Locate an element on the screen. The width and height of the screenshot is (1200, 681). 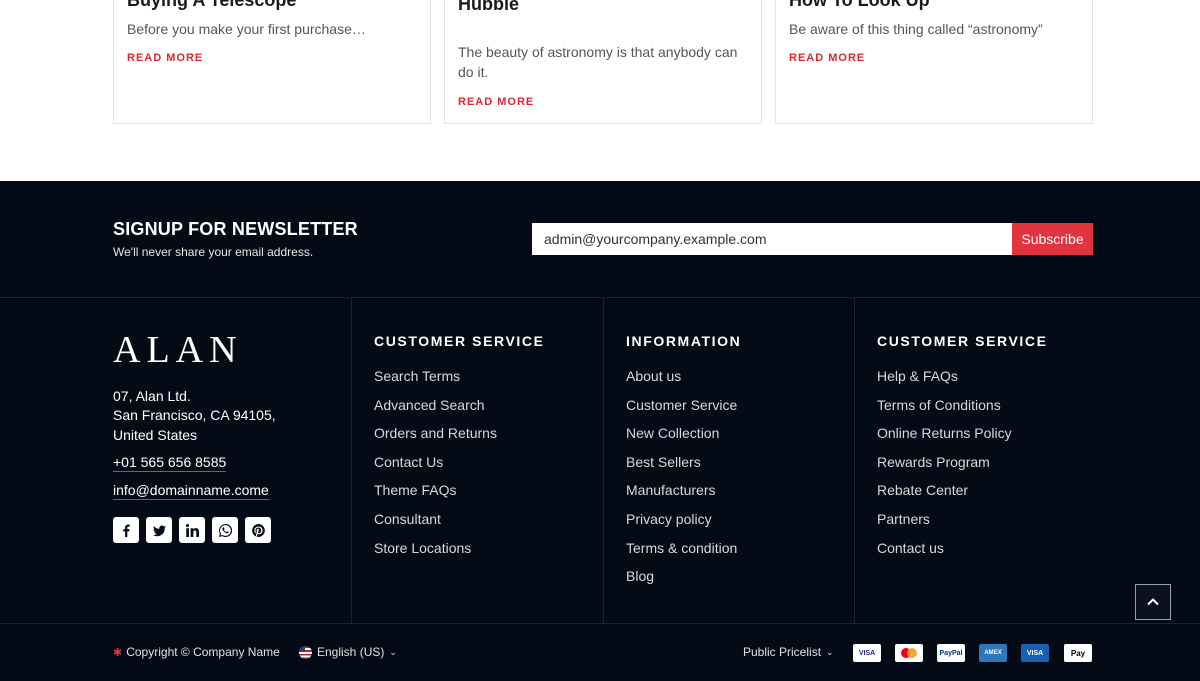
mastercard-icon is located at coordinates (909, 653).